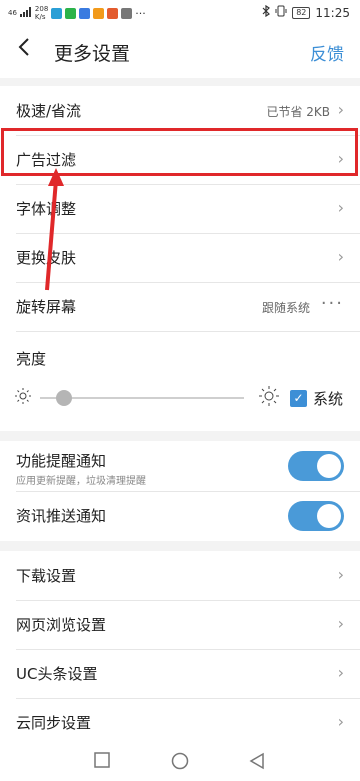 This screenshot has width=360, height=781. Describe the element at coordinates (180, 575) in the screenshot. I see `download-settings-row: 下载设置 ›` at that location.